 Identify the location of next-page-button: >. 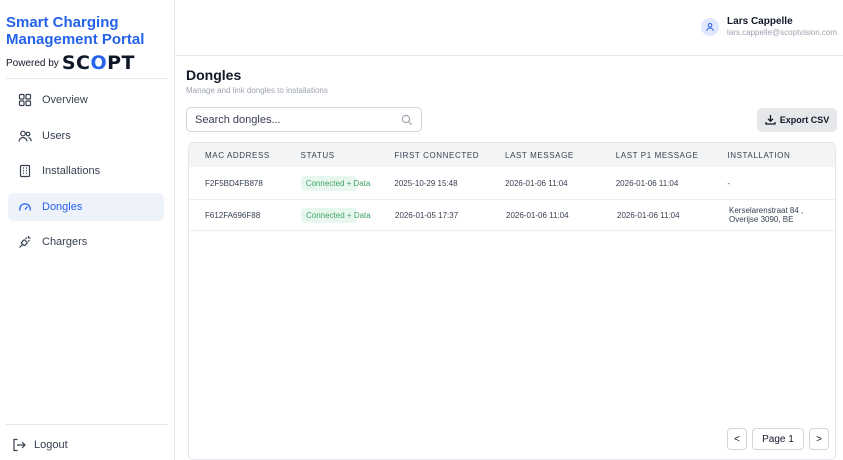
(819, 439).